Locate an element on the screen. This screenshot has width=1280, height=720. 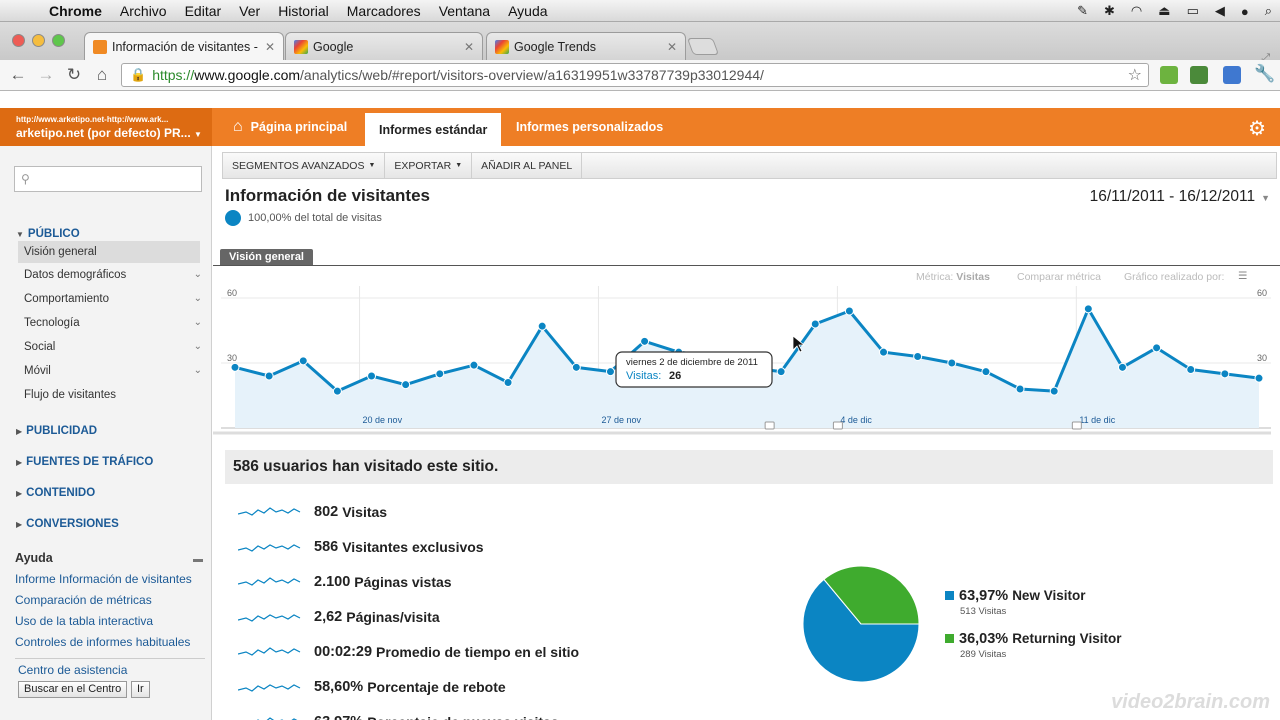
menu-archivo: Archivo is located at coordinates (143, 11).